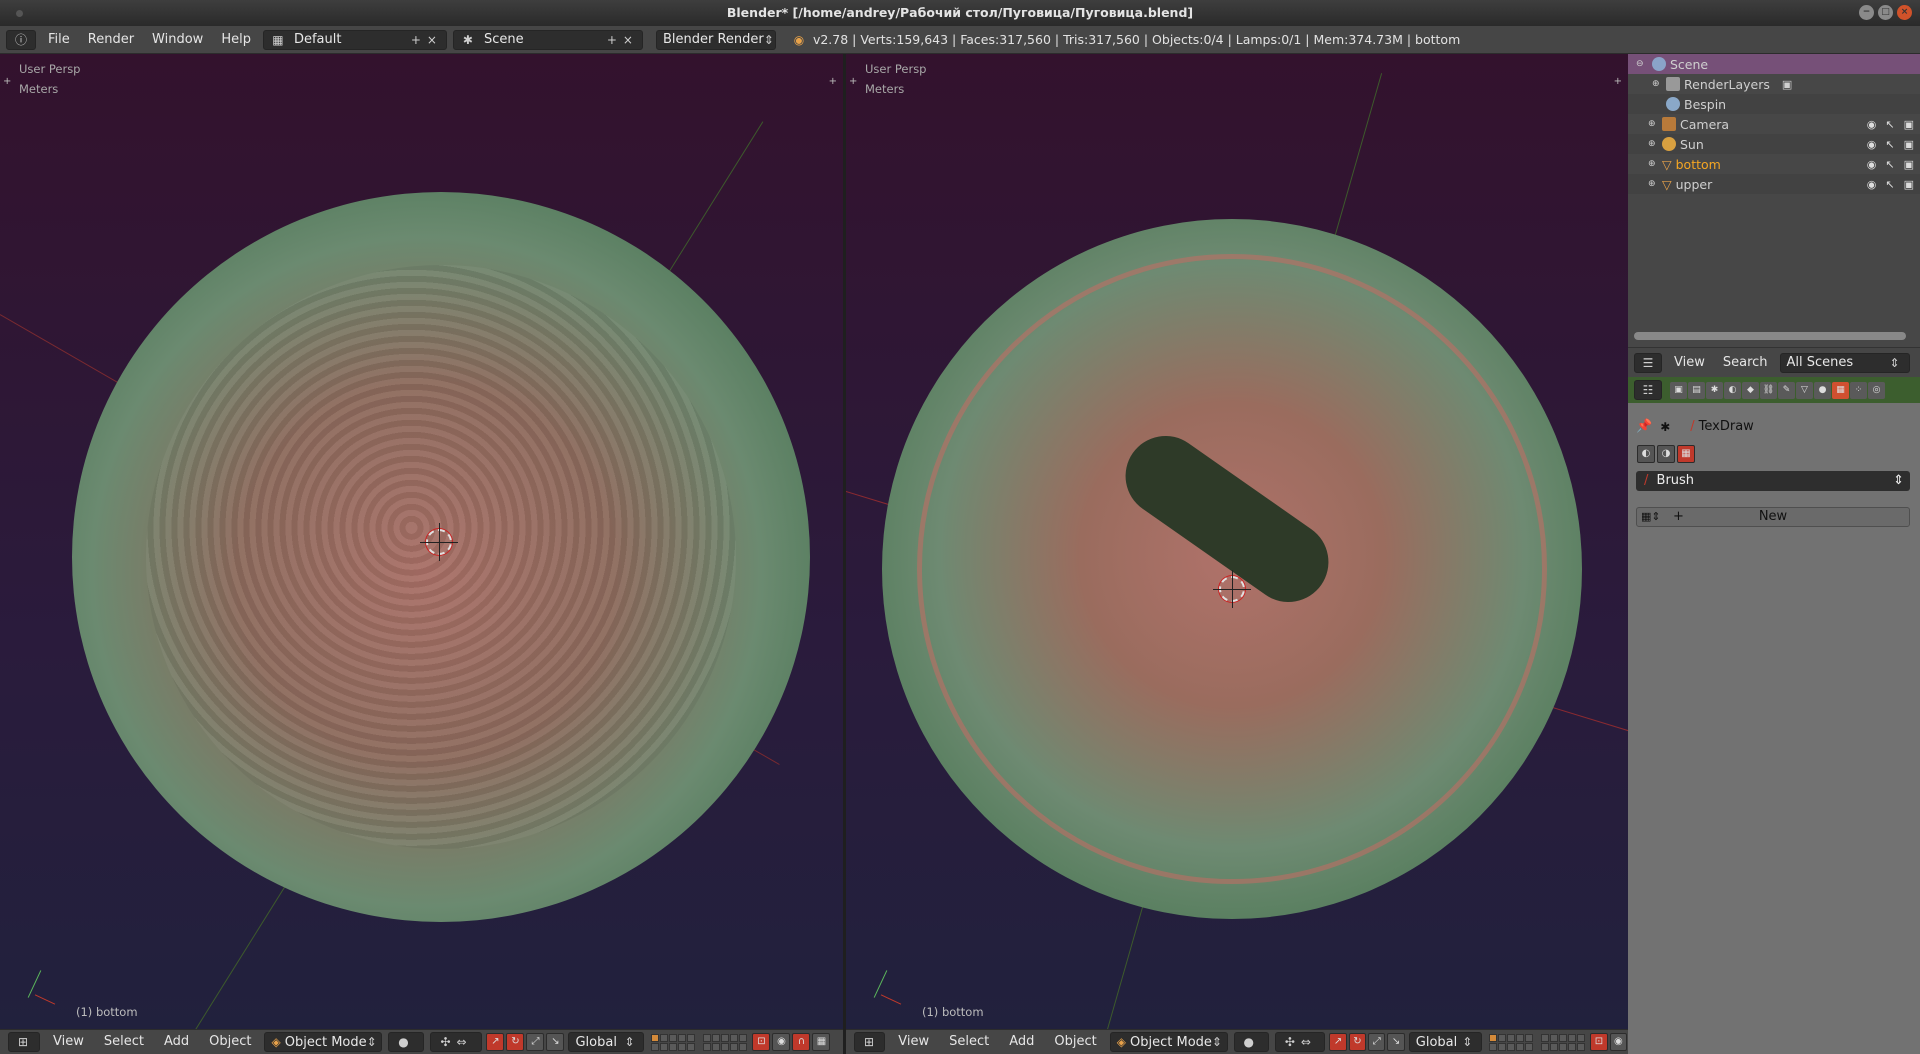 The height and width of the screenshot is (1054, 1920). Describe the element at coordinates (1773, 517) in the screenshot. I see `new-texture-button: ▦⇕ + New` at that location.